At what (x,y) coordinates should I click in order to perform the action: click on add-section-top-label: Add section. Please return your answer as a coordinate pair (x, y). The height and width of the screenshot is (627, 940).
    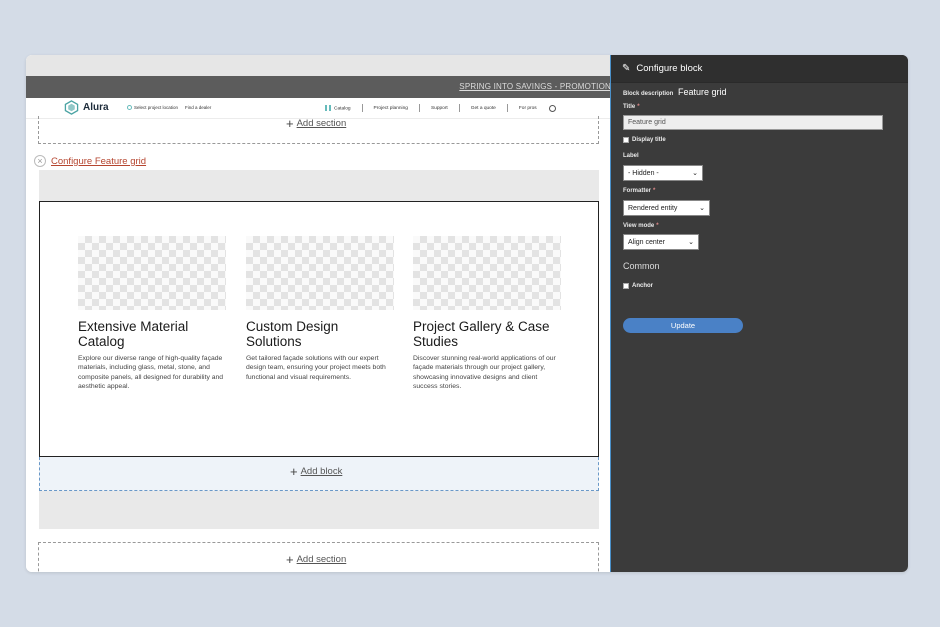
    Looking at the image, I should click on (321, 123).